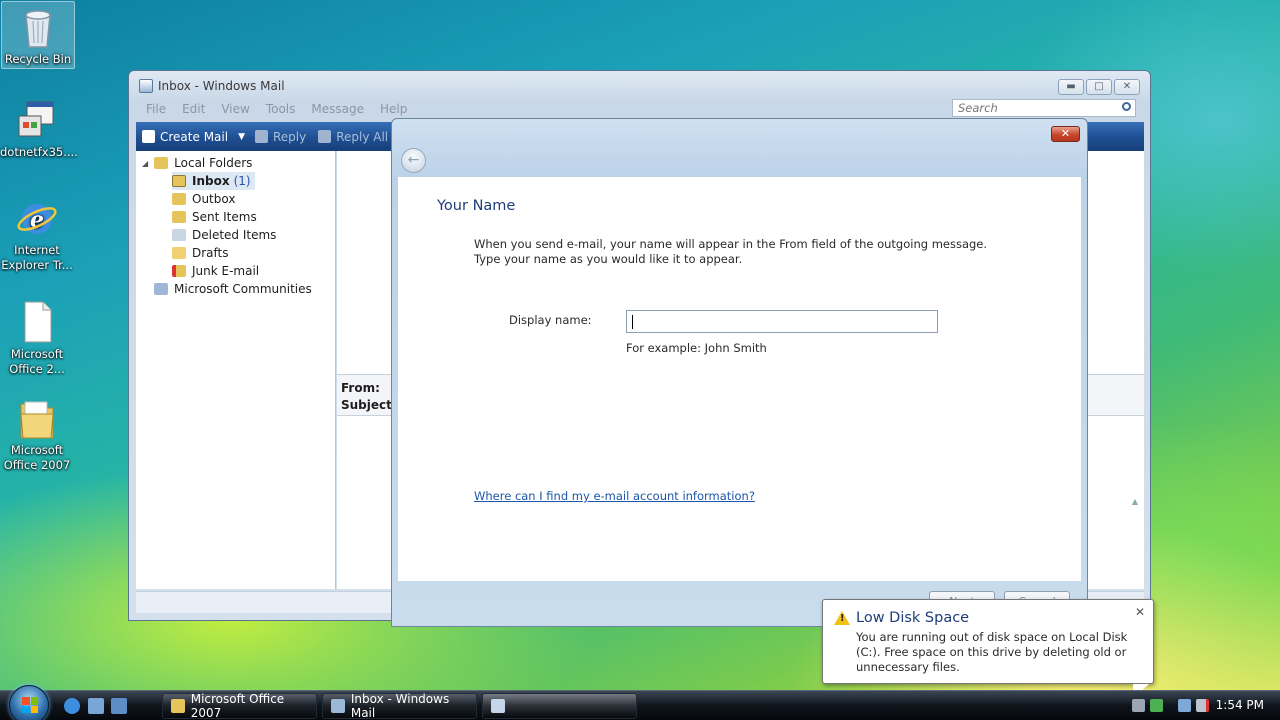  Describe the element at coordinates (38, 27) in the screenshot. I see `recycle-bin-icon` at that location.